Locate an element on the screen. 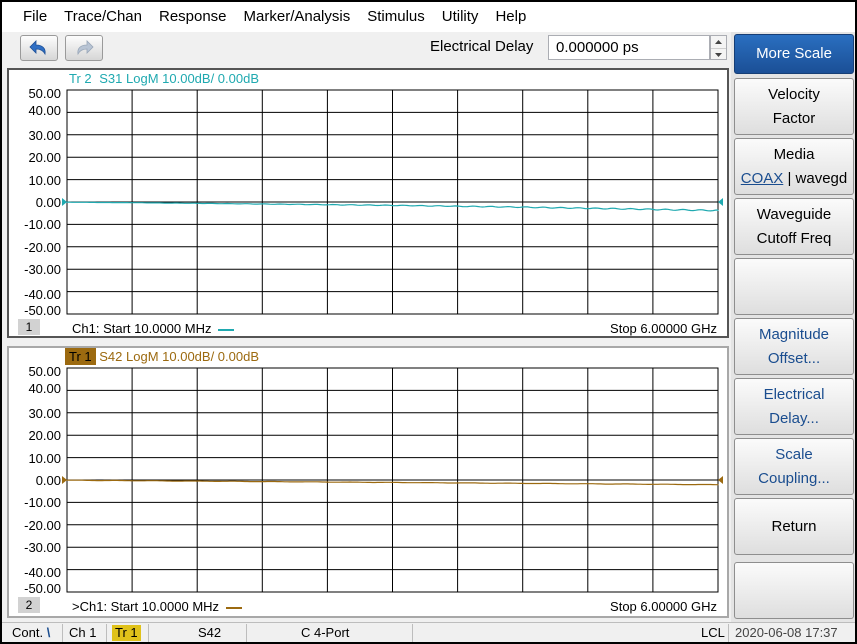 This screenshot has height=644, width=857. sweep-indicator-icon: \ is located at coordinates (48, 632).